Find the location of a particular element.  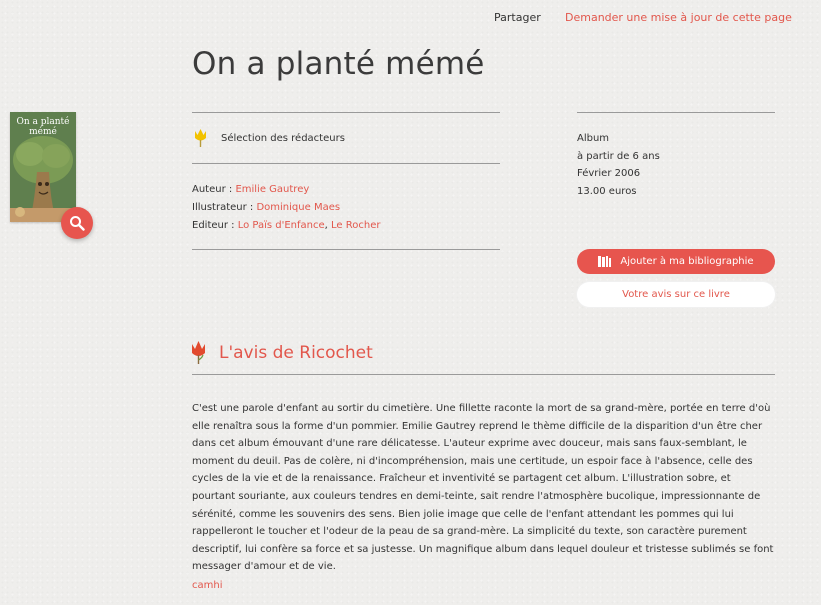

author-label: Auteur : is located at coordinates (214, 189).